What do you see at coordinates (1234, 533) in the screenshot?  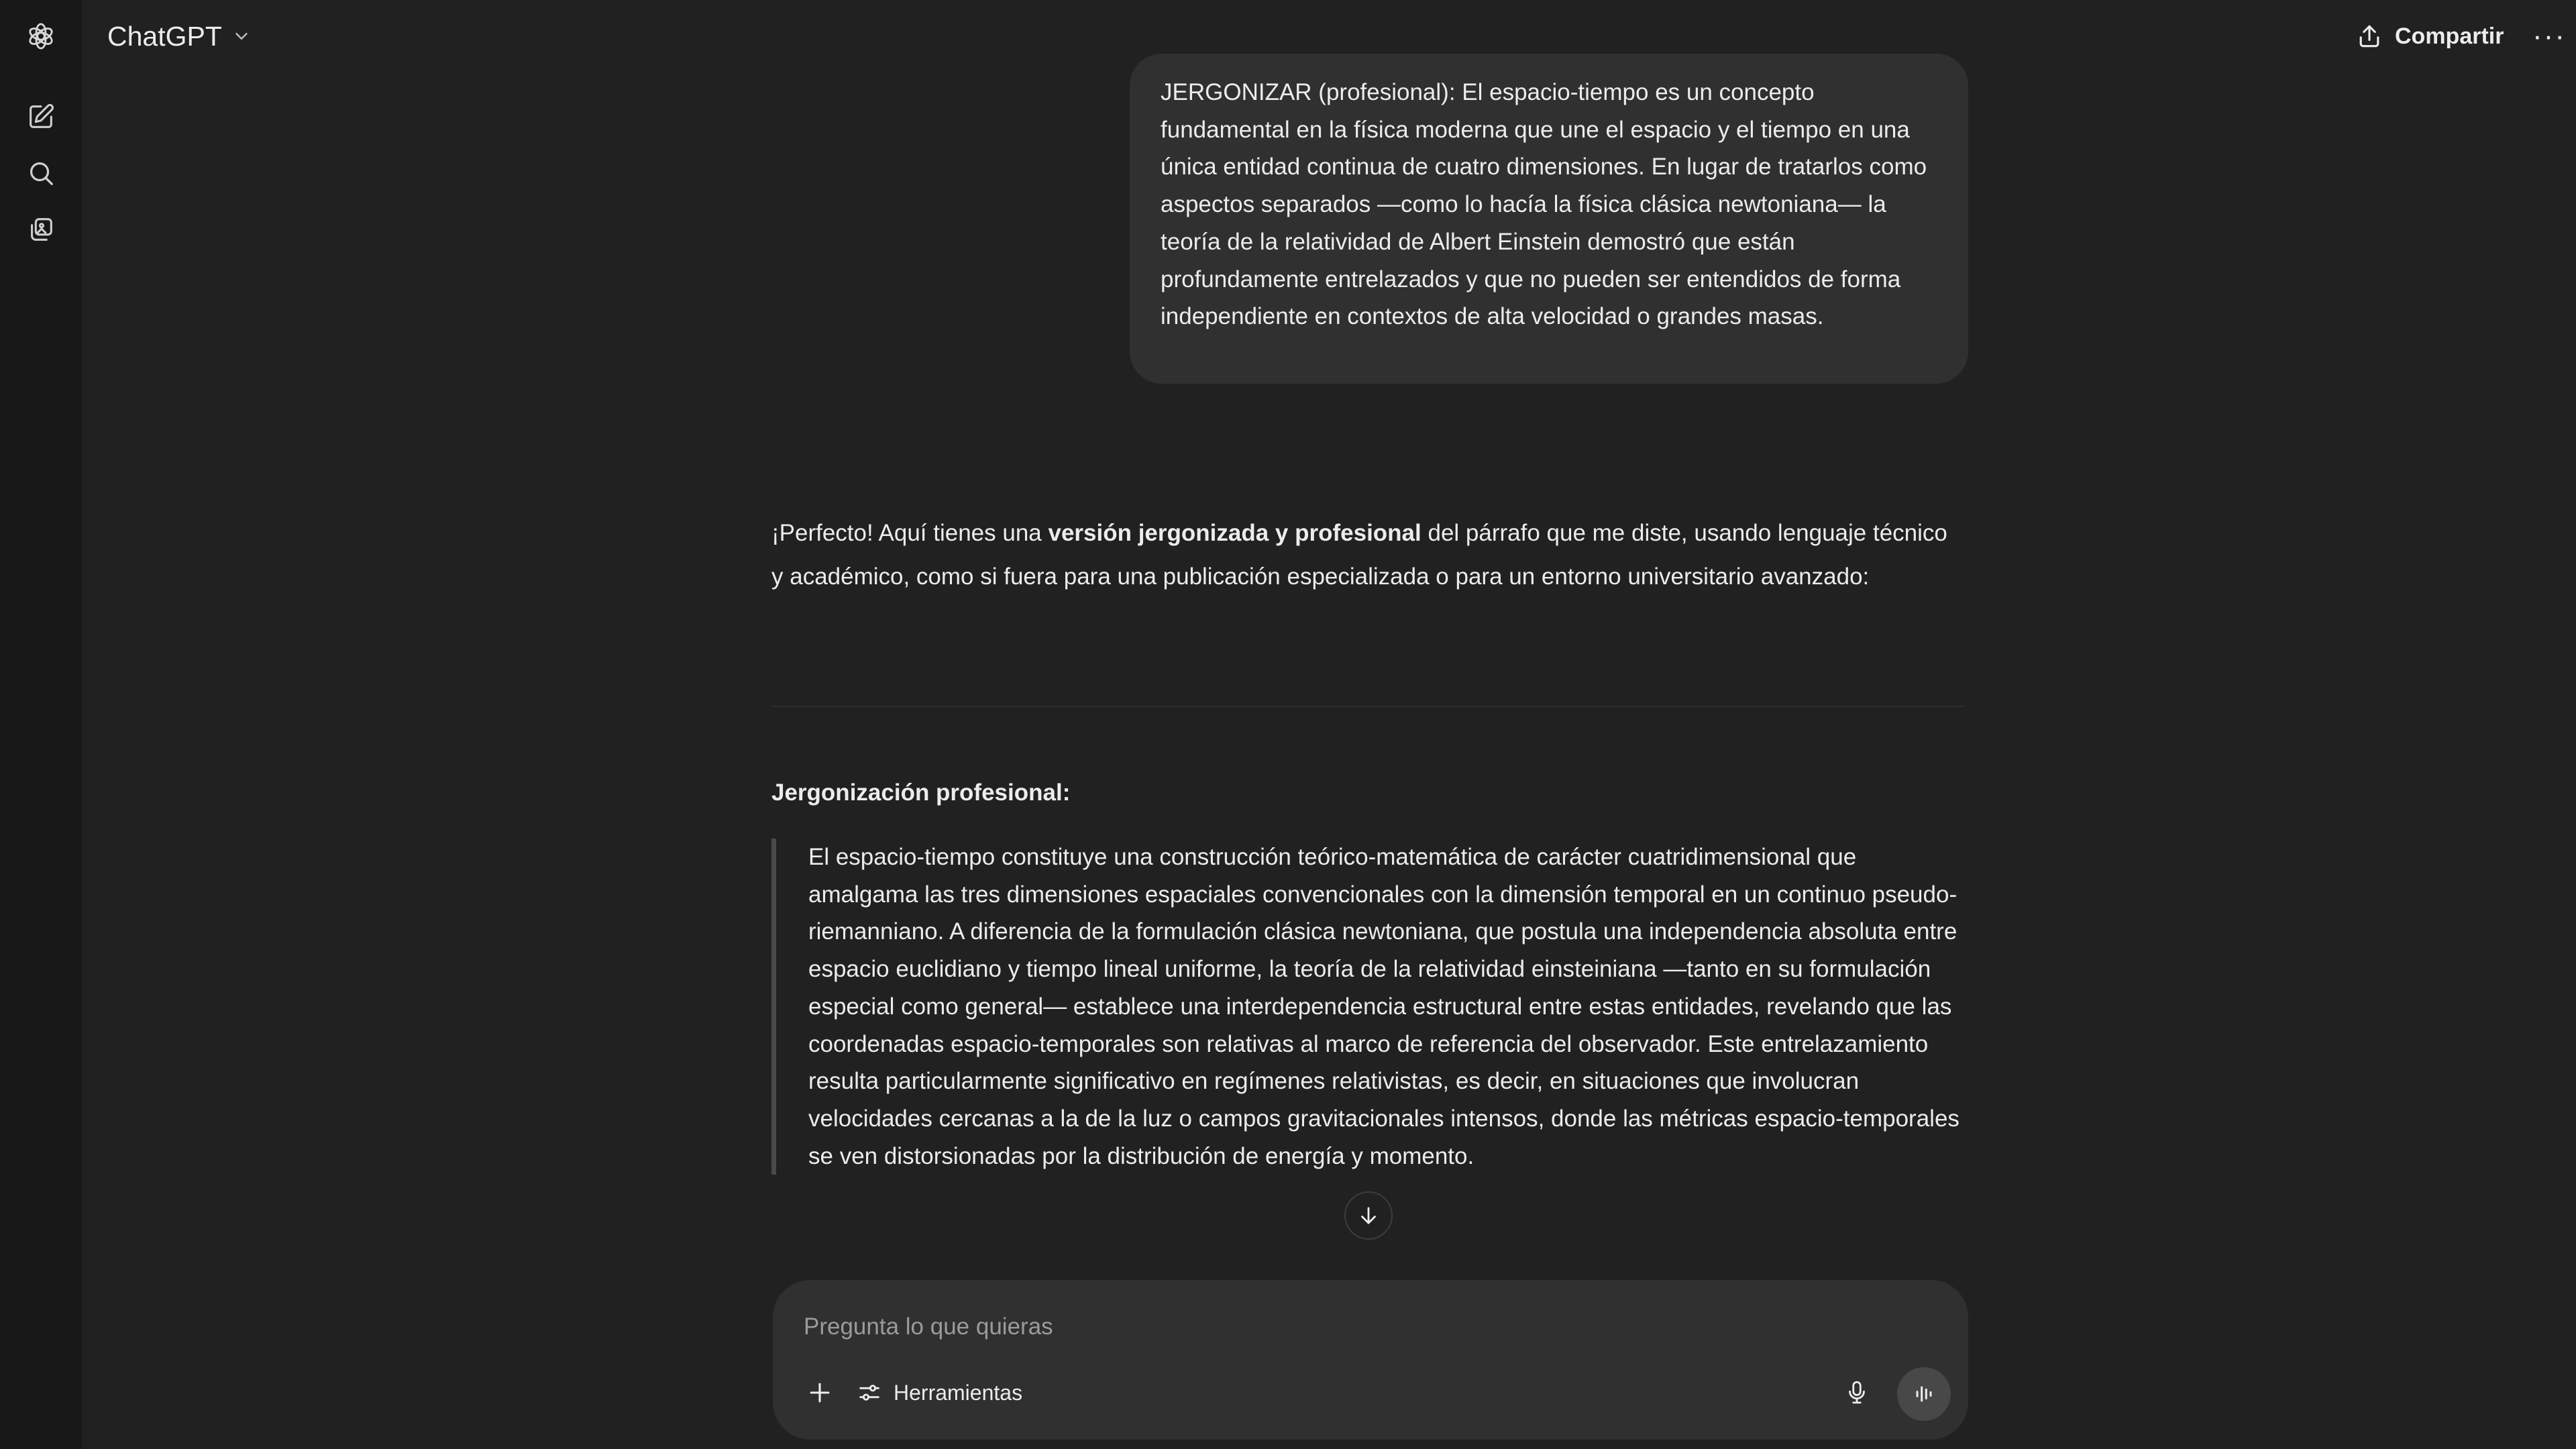 I see `assistant-intro-bold: versión jergonizada y profesional` at bounding box center [1234, 533].